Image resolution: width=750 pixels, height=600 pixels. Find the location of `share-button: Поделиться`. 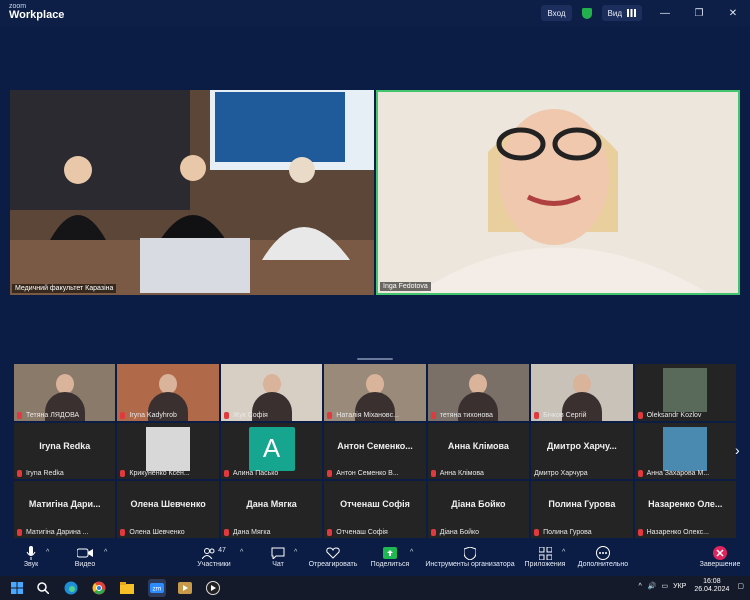

share-button: Поделиться is located at coordinates (390, 556).